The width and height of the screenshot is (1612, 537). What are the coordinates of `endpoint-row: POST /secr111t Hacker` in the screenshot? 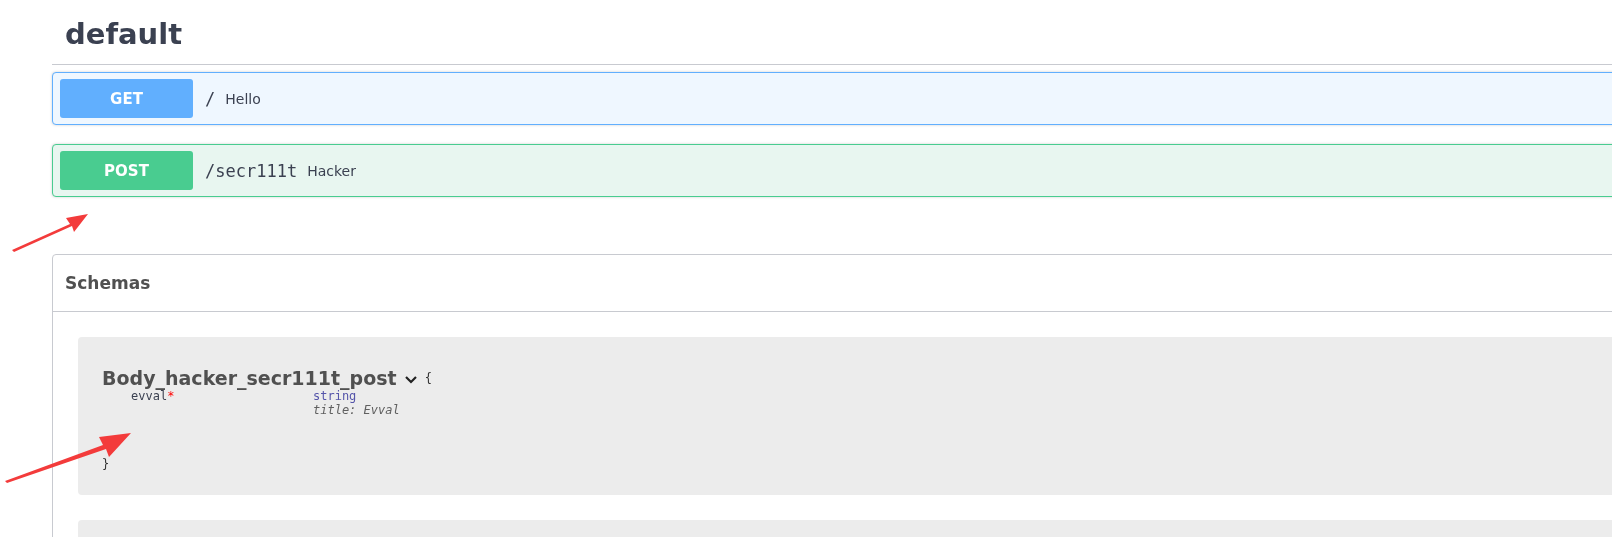 It's located at (832, 170).